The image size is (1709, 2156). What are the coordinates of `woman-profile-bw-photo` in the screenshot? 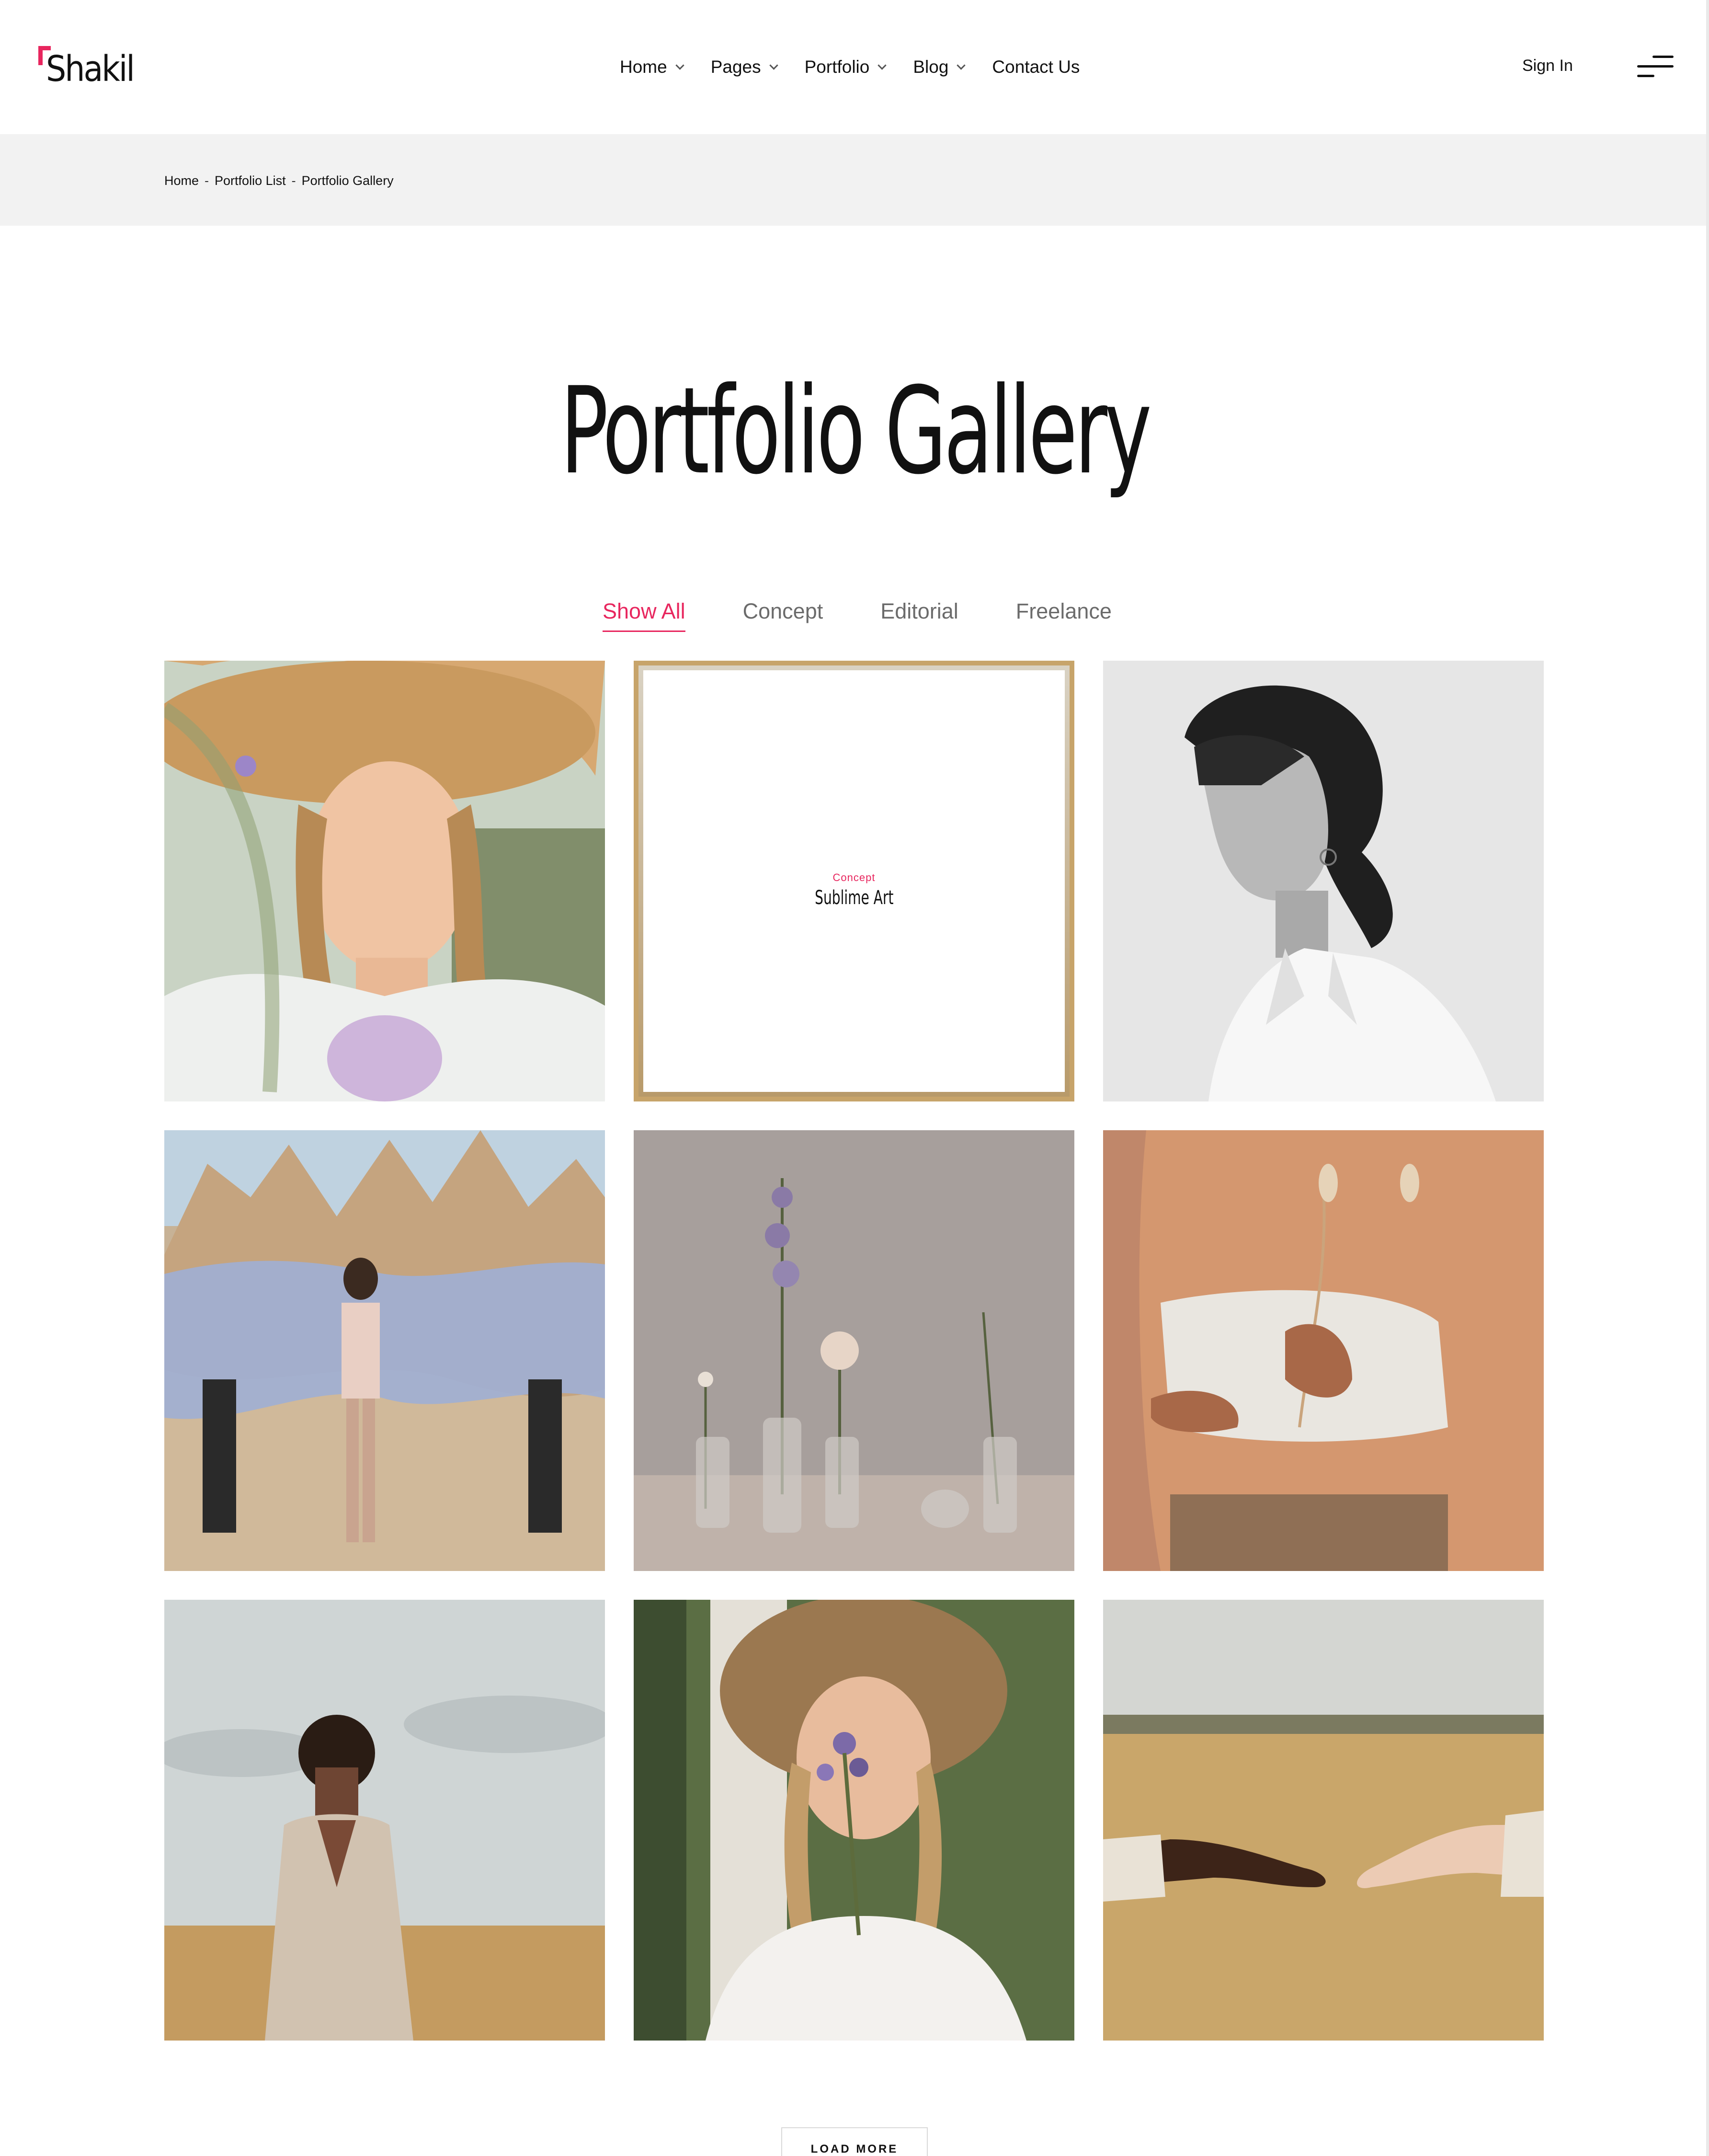 It's located at (1323, 881).